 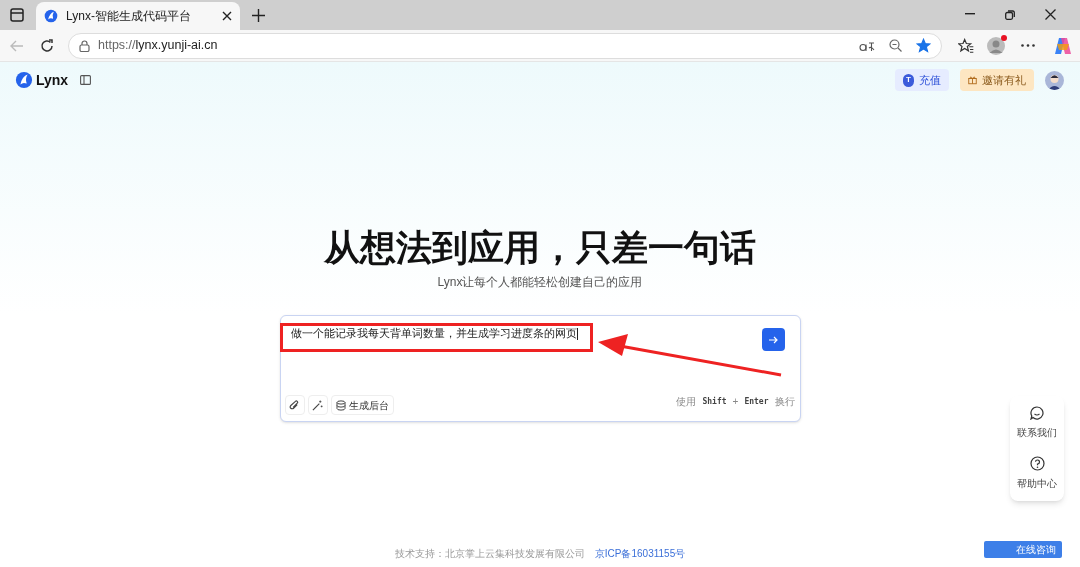 What do you see at coordinates (505, 45) in the screenshot?
I see `address-bar: https://lynx.yunji-ai.cn` at bounding box center [505, 45].